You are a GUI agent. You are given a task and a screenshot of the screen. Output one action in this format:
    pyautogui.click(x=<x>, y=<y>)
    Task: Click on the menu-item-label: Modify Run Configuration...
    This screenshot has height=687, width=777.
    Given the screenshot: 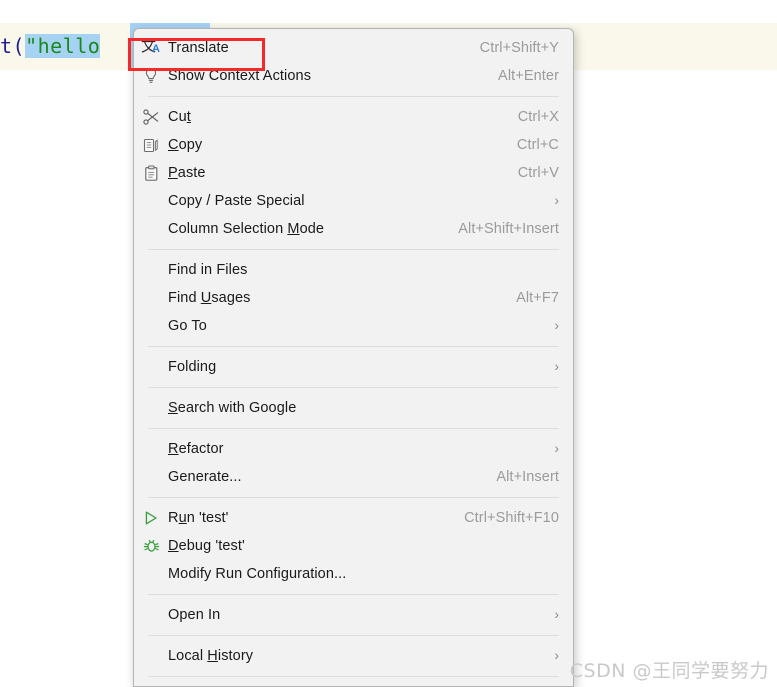 What is the action you would take?
    pyautogui.click(x=257, y=574)
    